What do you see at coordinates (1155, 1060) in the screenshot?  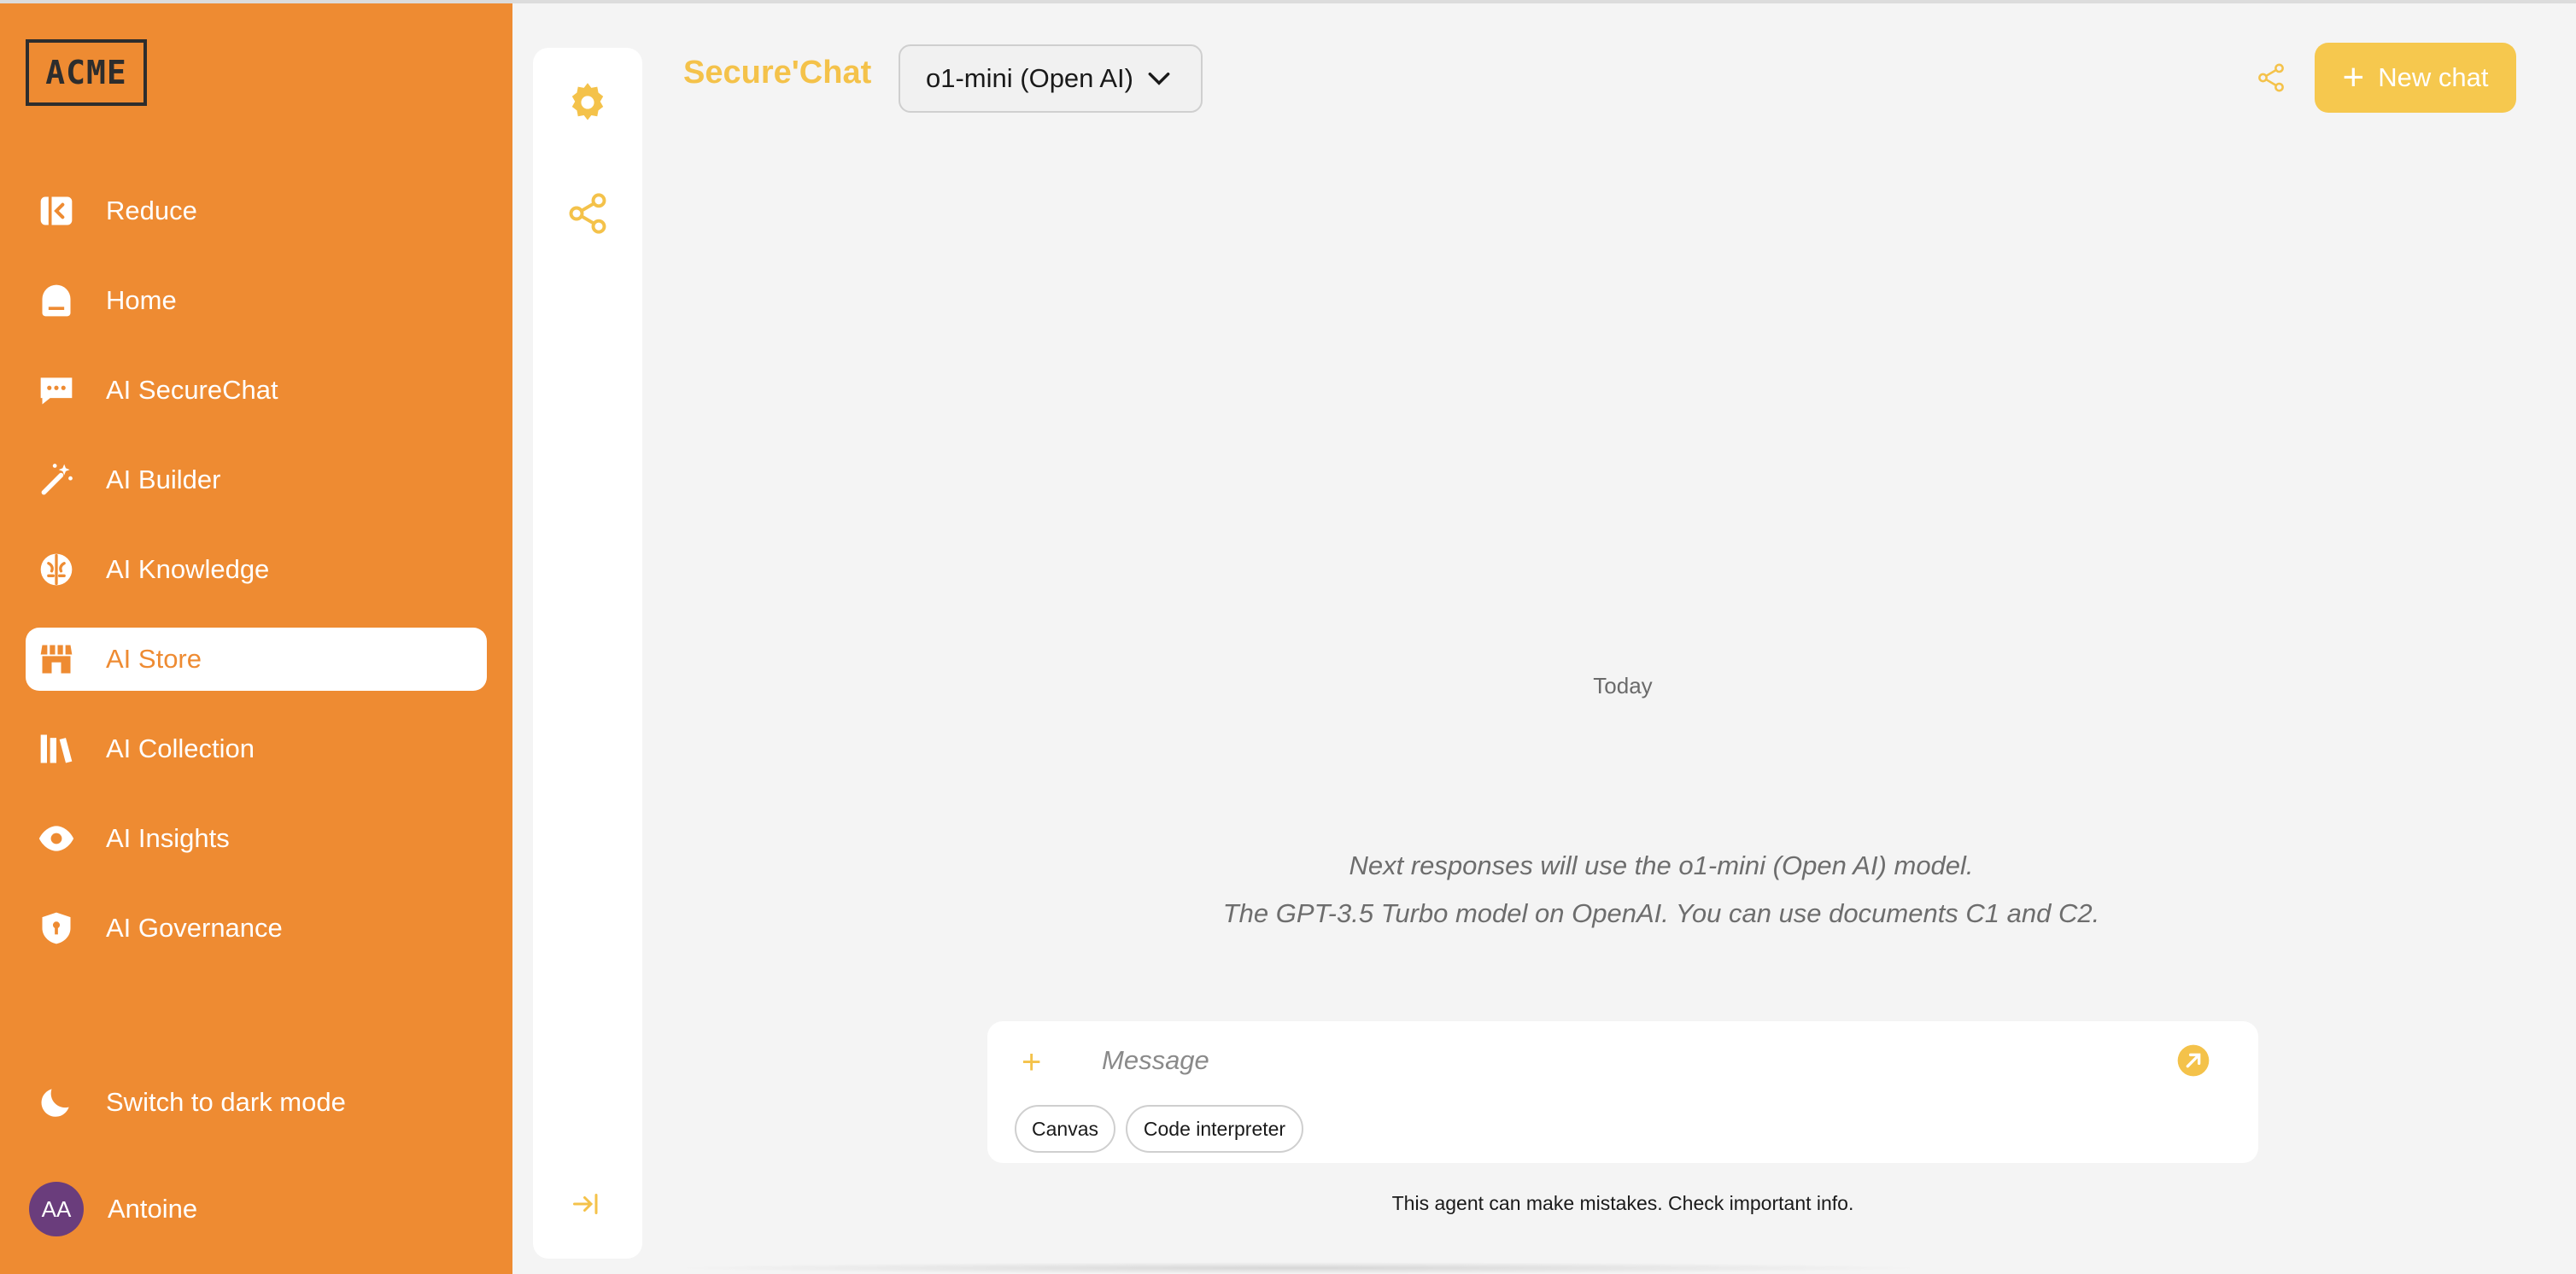 I see `message-input: Message` at bounding box center [1155, 1060].